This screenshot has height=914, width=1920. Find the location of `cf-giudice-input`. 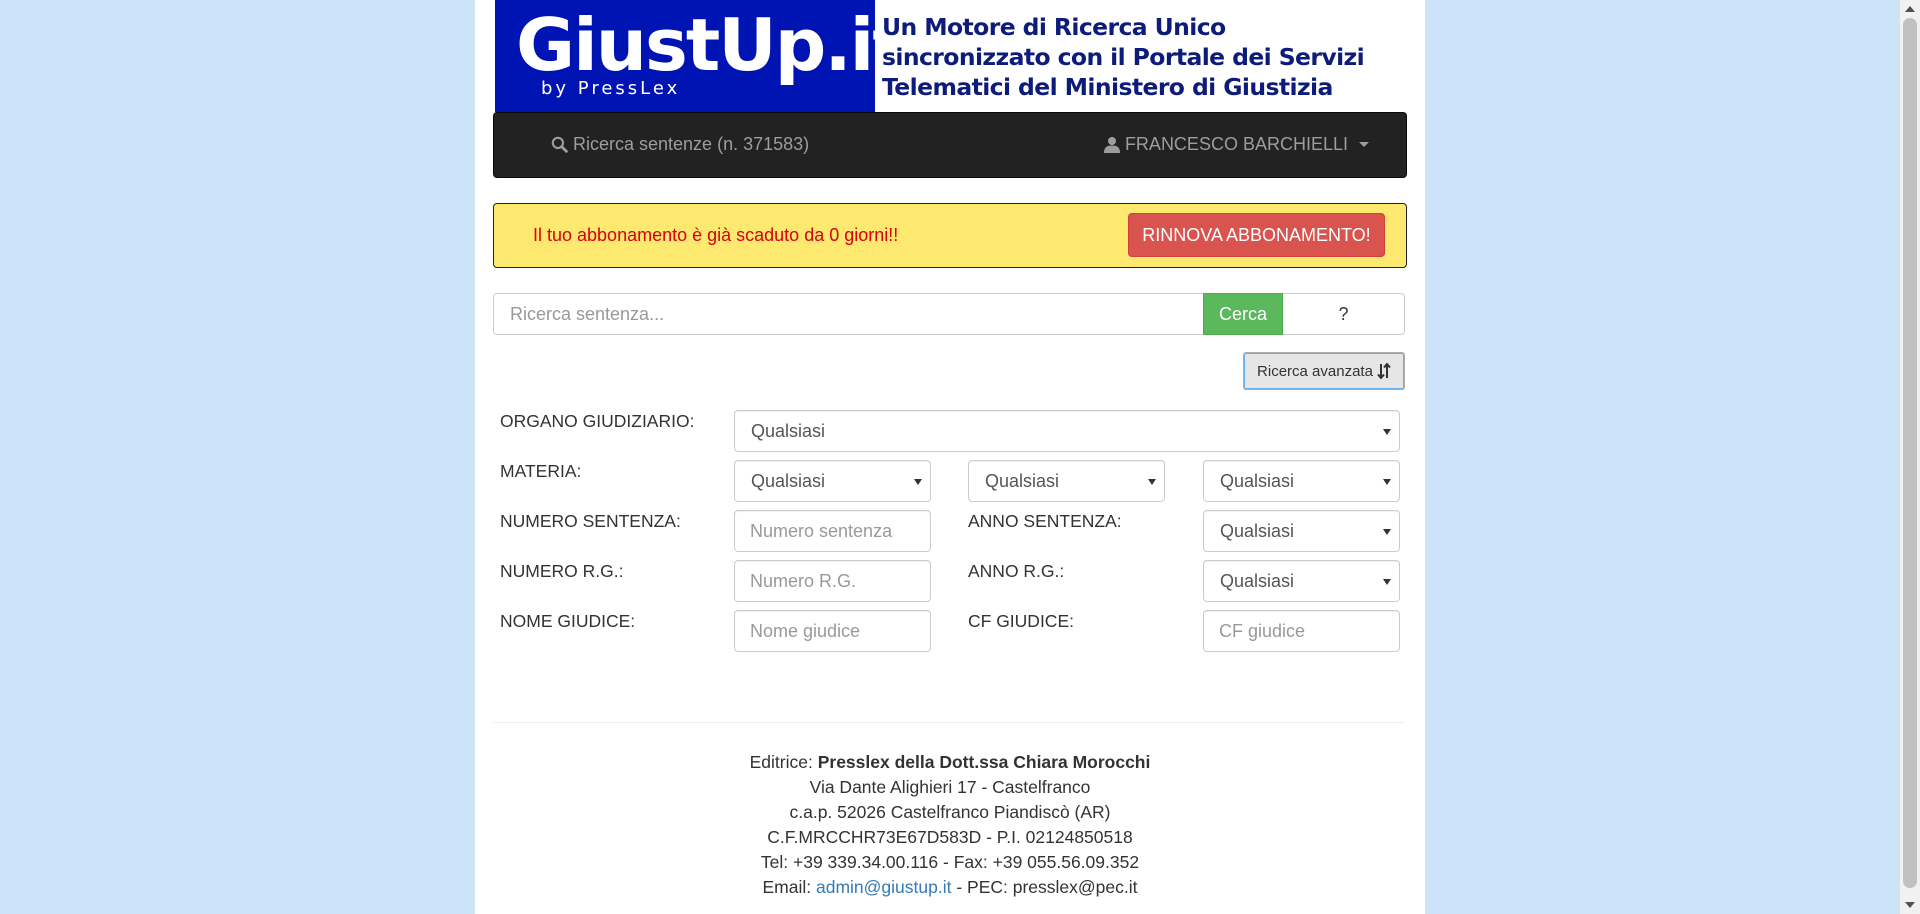

cf-giudice-input is located at coordinates (1301, 631).